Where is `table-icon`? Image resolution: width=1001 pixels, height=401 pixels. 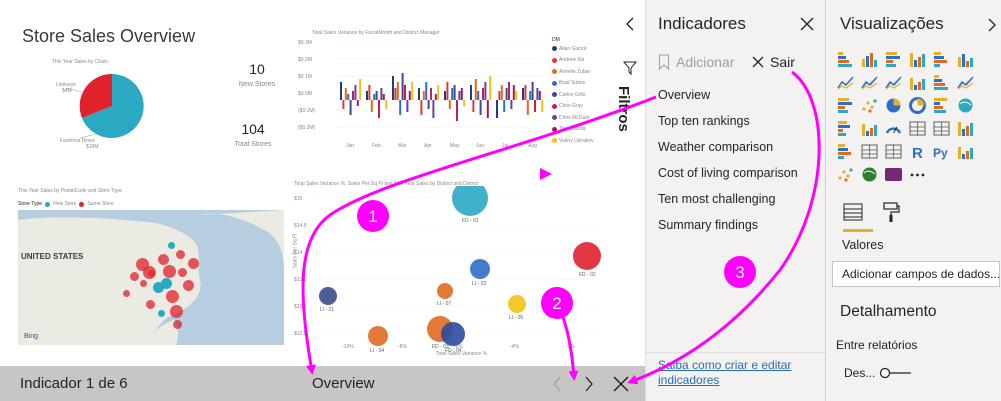 table-icon is located at coordinates (869, 151).